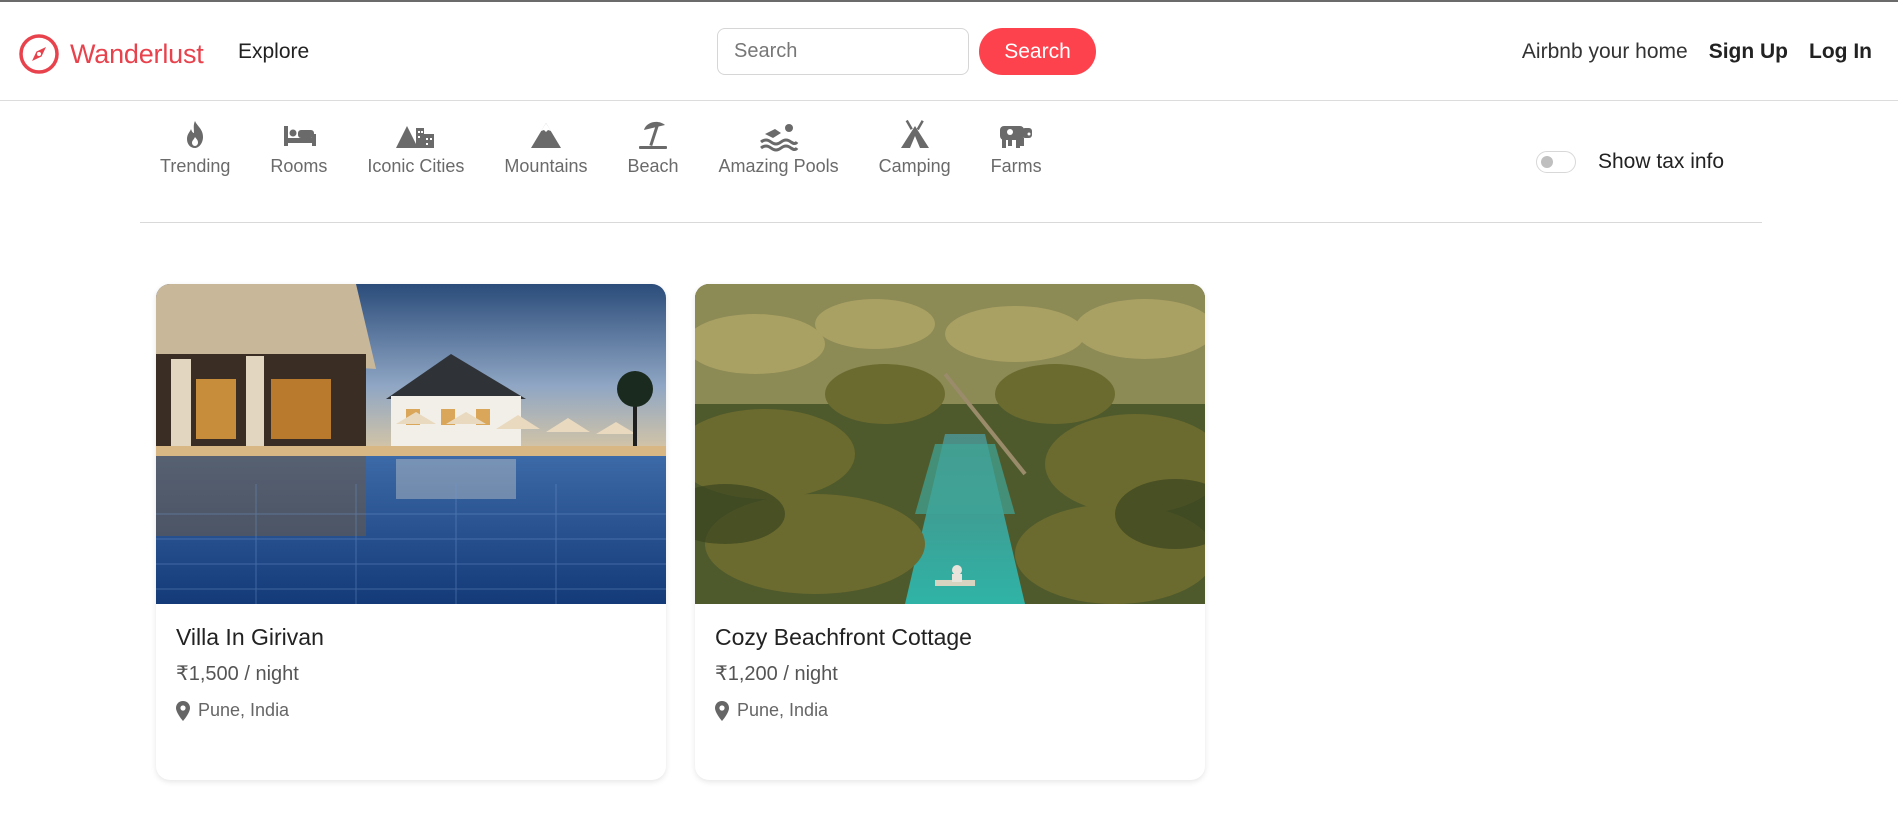 The height and width of the screenshot is (834, 1898). What do you see at coordinates (843, 637) in the screenshot?
I see `listing-title: Cozy Beachfront Cottage` at bounding box center [843, 637].